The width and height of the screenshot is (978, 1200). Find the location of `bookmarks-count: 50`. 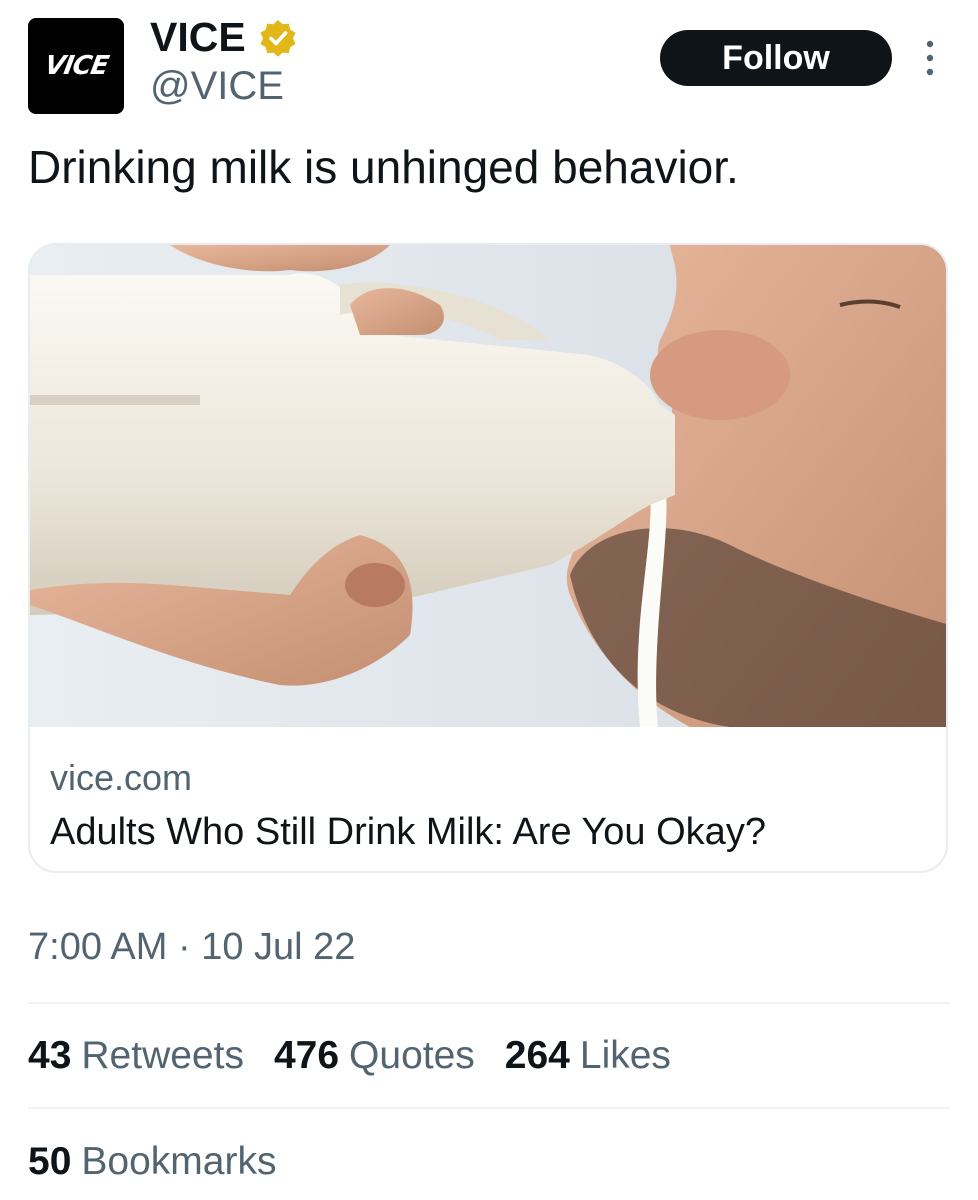

bookmarks-count: 50 is located at coordinates (50, 1161).